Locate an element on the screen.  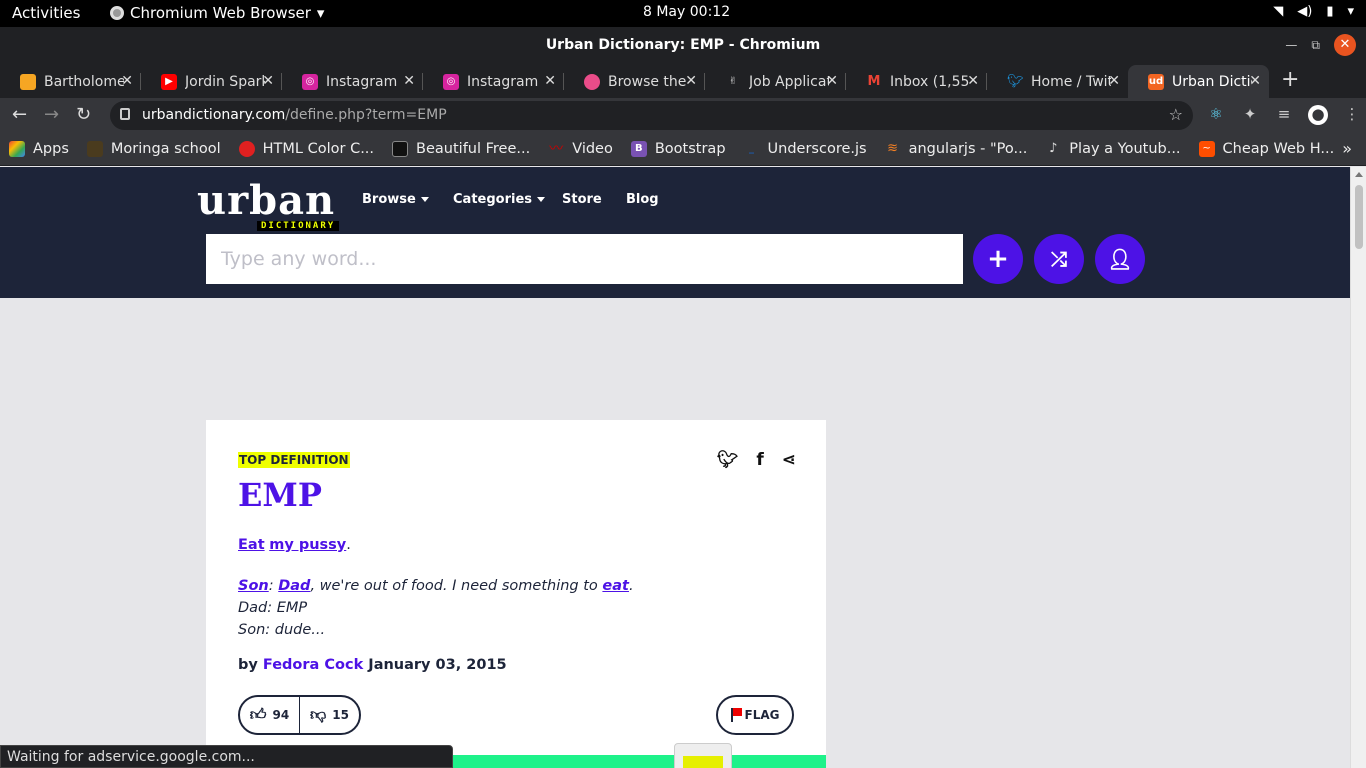
example-link: Dad is located at coordinates (294, 586).